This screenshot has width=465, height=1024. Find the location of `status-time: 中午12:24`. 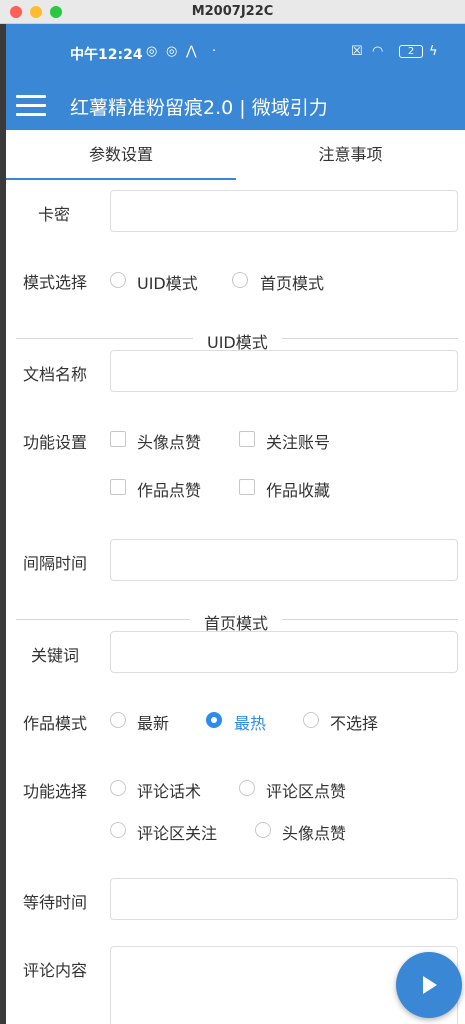

status-time: 中午12:24 is located at coordinates (106, 55).